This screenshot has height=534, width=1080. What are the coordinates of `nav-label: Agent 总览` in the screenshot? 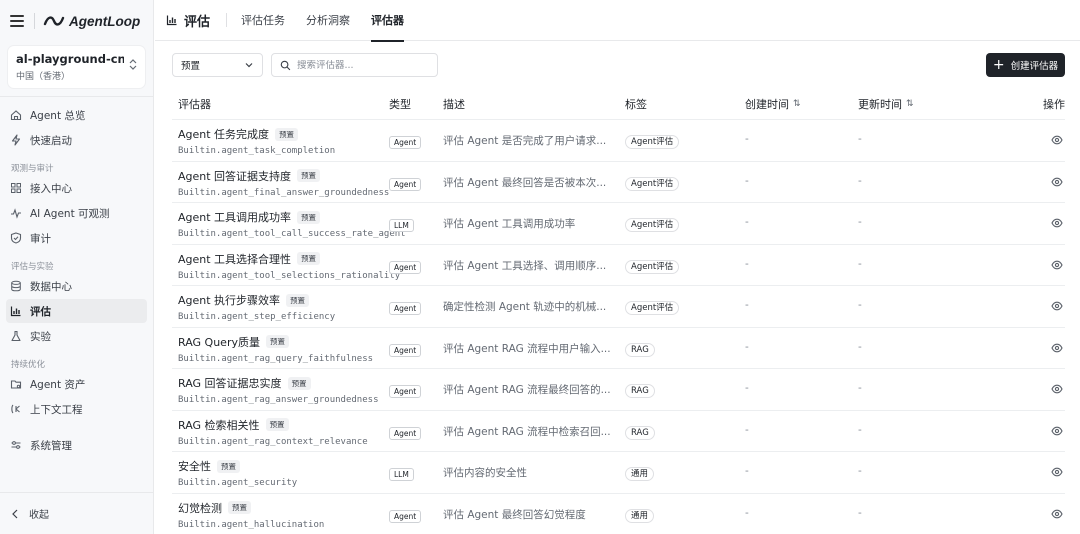 It's located at (58, 115).